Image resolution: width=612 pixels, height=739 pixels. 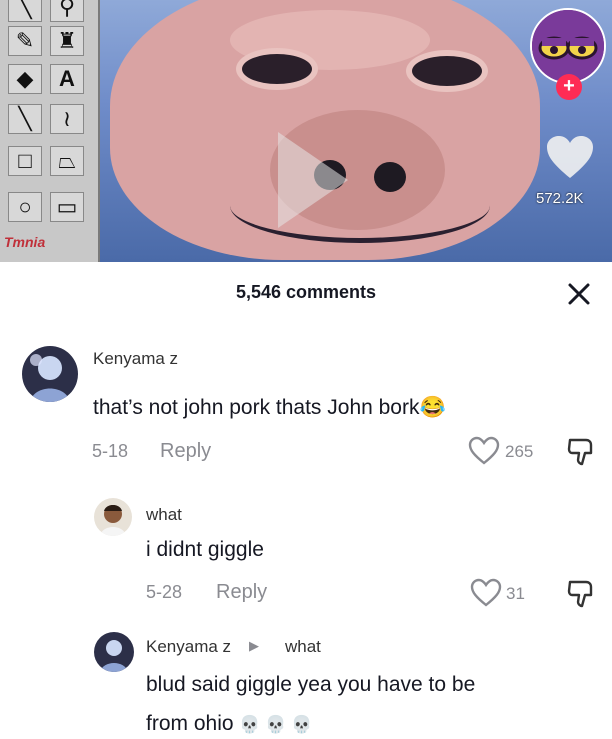 What do you see at coordinates (205, 549) in the screenshot?
I see `comment-text: i didnt giggle` at bounding box center [205, 549].